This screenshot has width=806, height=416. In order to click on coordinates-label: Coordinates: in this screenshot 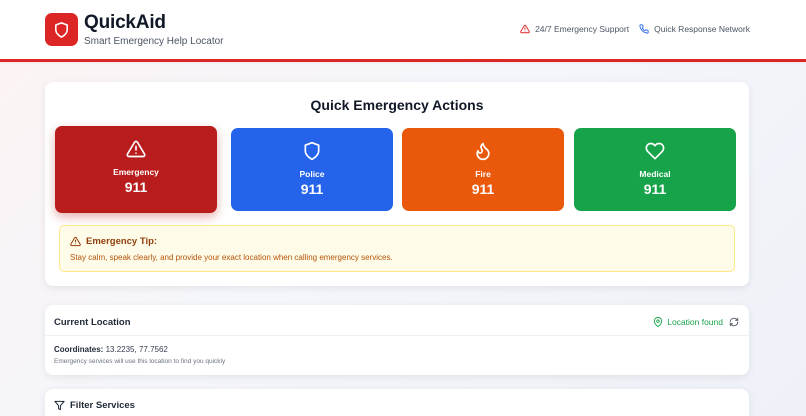, I will do `click(79, 349)`.